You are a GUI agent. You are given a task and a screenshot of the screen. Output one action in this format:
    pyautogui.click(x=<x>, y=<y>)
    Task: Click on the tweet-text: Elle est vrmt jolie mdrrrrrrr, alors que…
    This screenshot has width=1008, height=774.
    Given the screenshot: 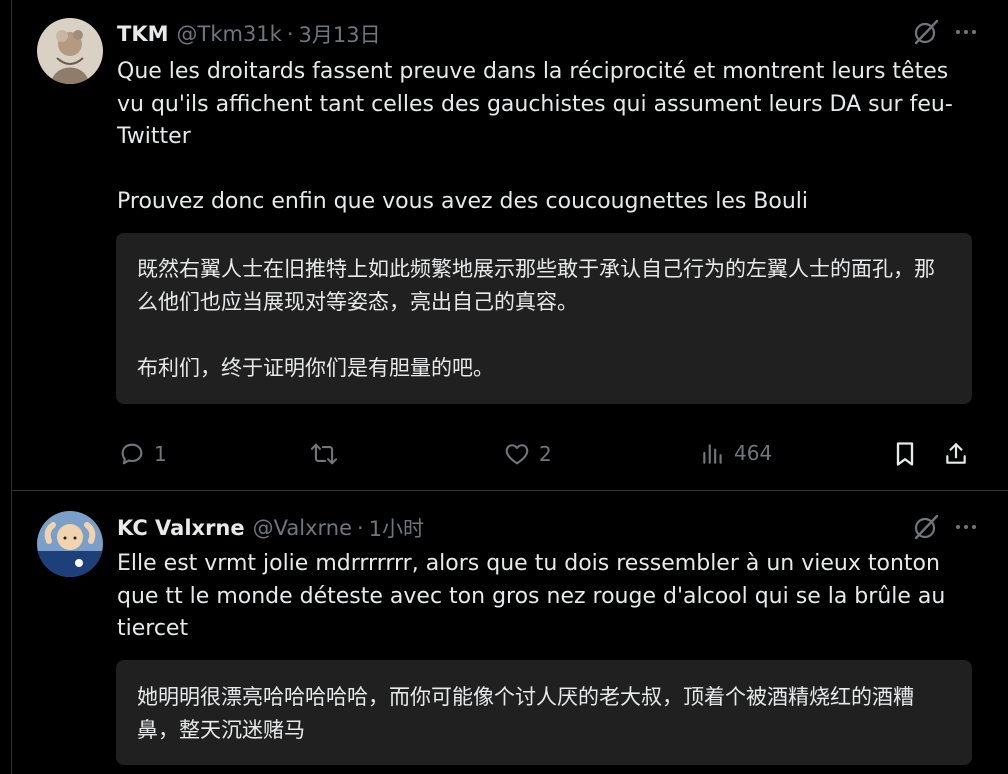 What is the action you would take?
    pyautogui.click(x=535, y=596)
    